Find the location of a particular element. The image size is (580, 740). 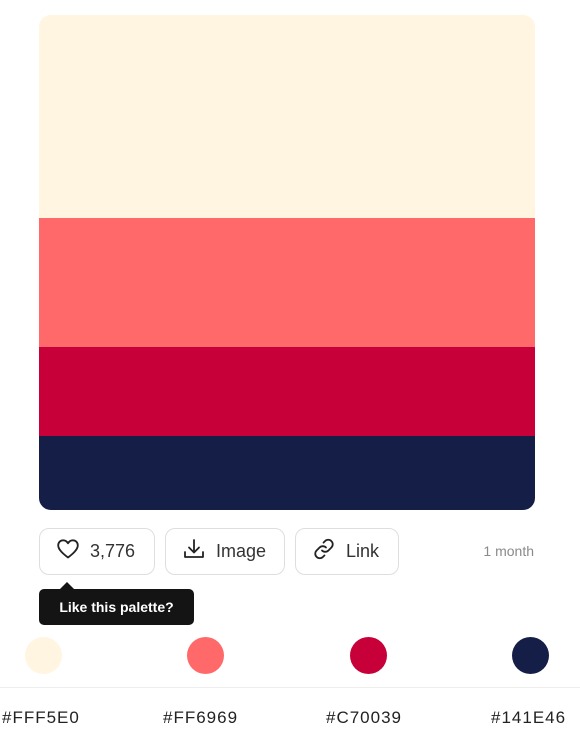

palette-actions: 3,776 Image Link 1 month is located at coordinates (287, 551).